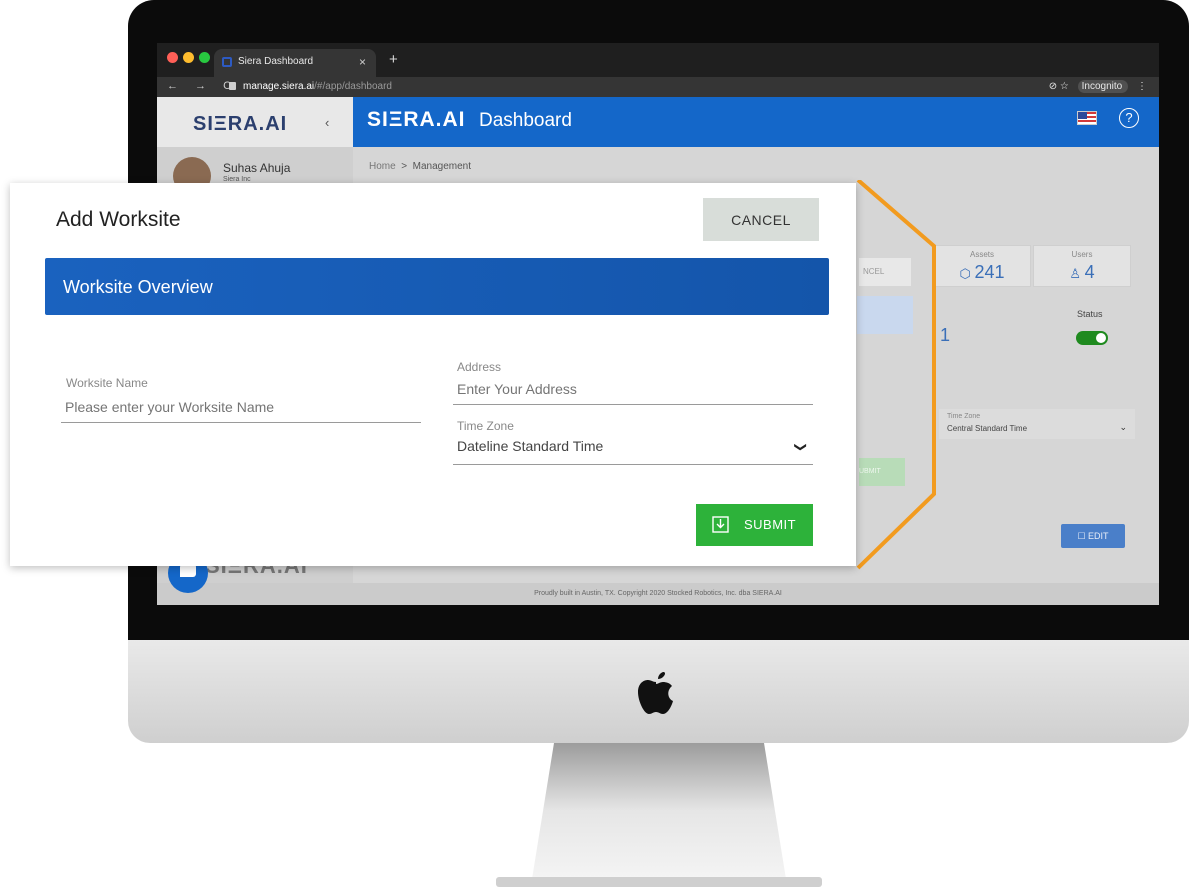  I want to click on edit-icon: ☐, so click(1083, 536).